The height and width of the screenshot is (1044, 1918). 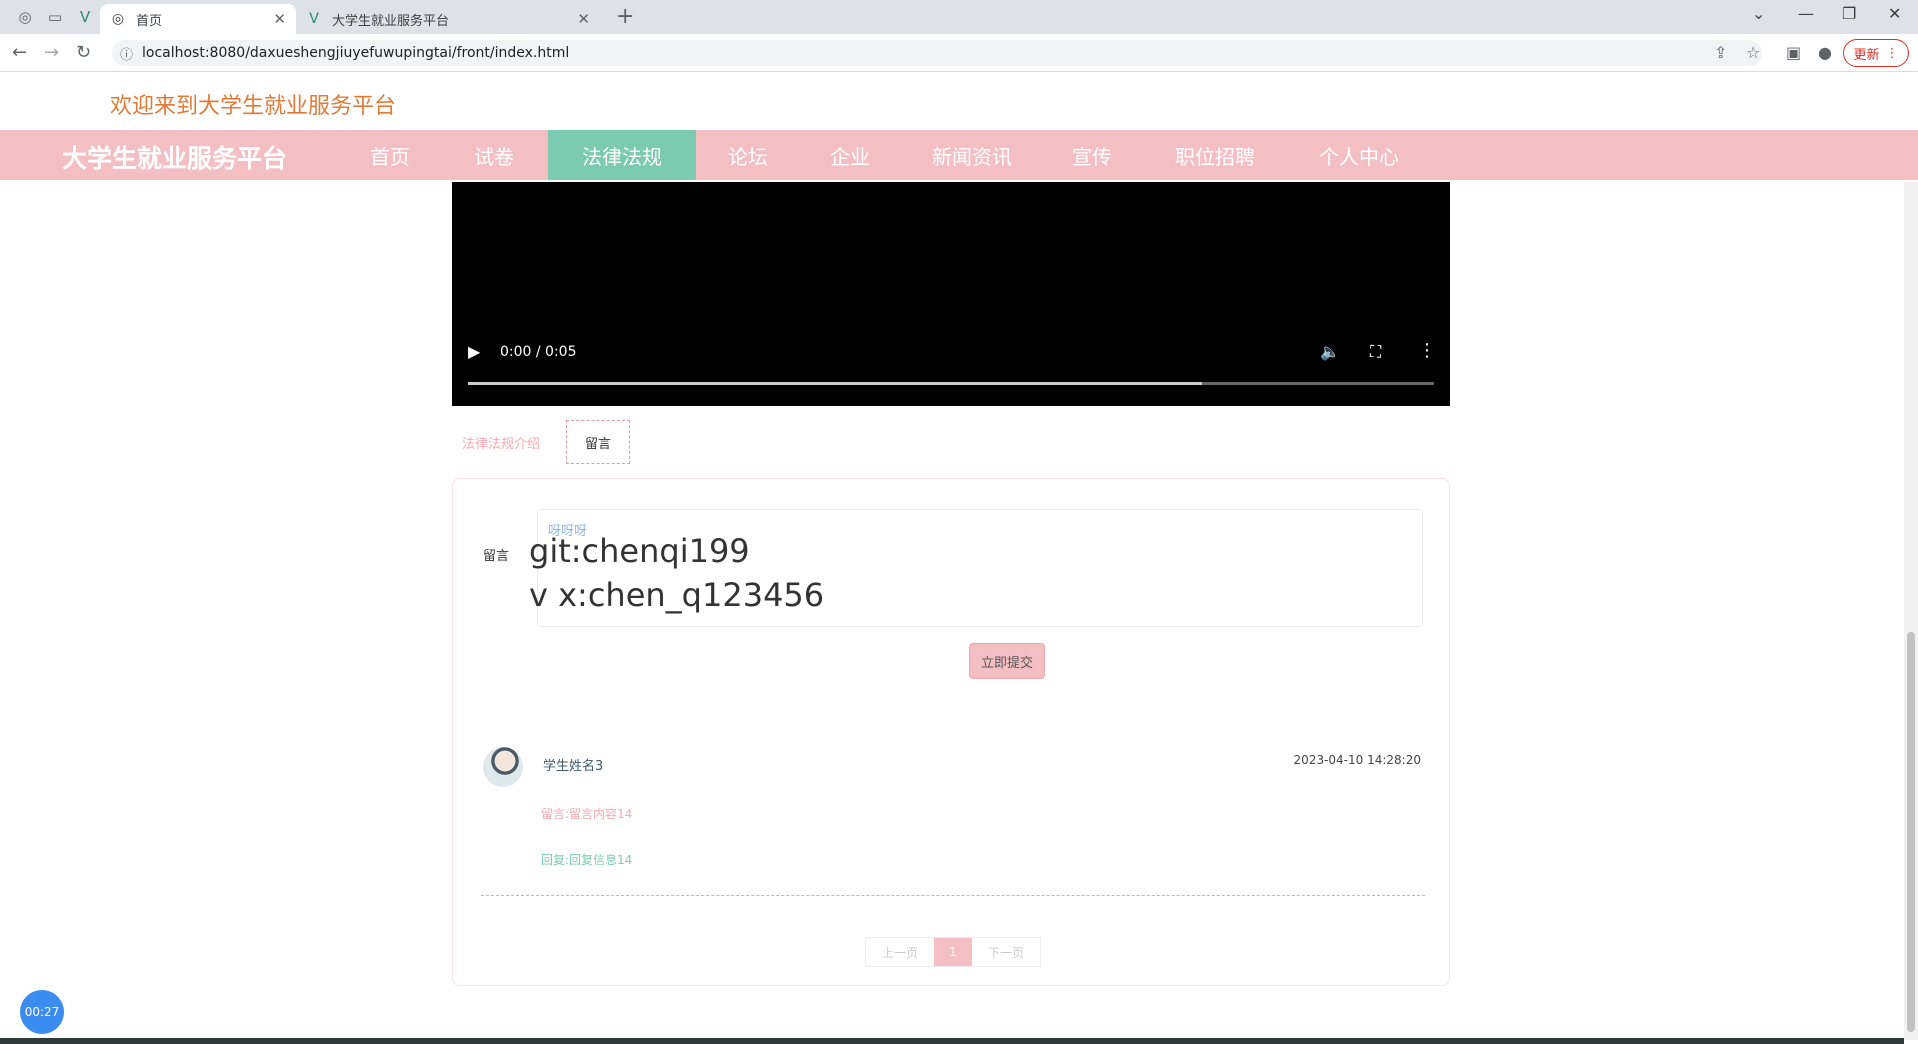 What do you see at coordinates (1092, 155) in the screenshot?
I see `nav-item-promo: 宣传` at bounding box center [1092, 155].